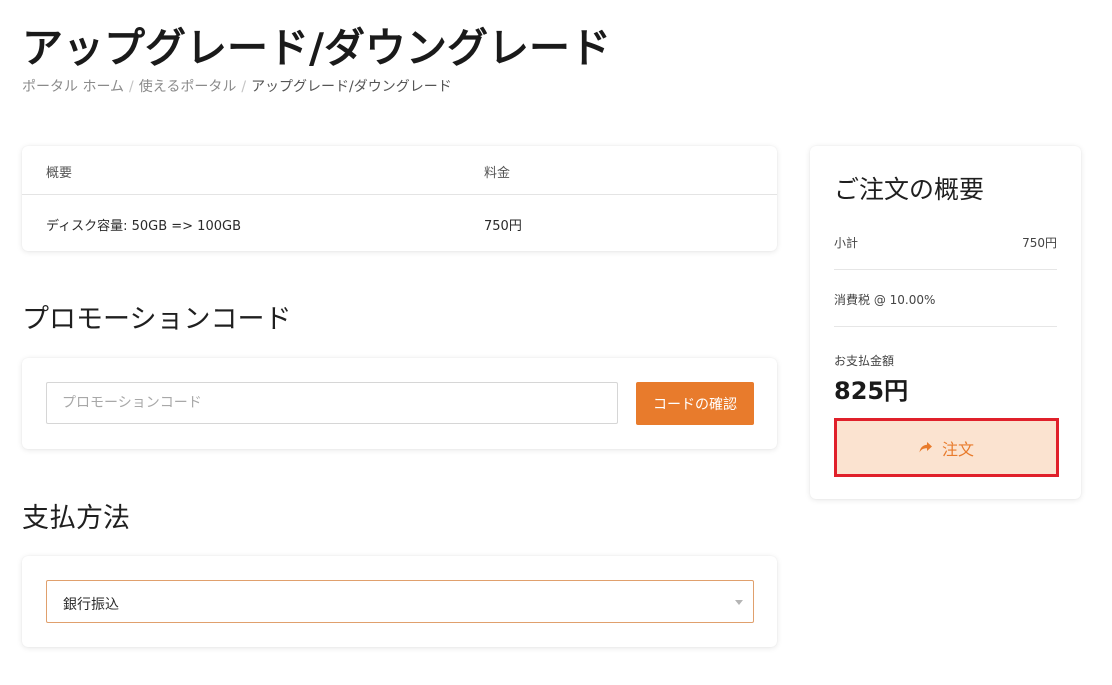  Describe the element at coordinates (846, 243) in the screenshot. I see `subtotal-label: 小計` at that location.